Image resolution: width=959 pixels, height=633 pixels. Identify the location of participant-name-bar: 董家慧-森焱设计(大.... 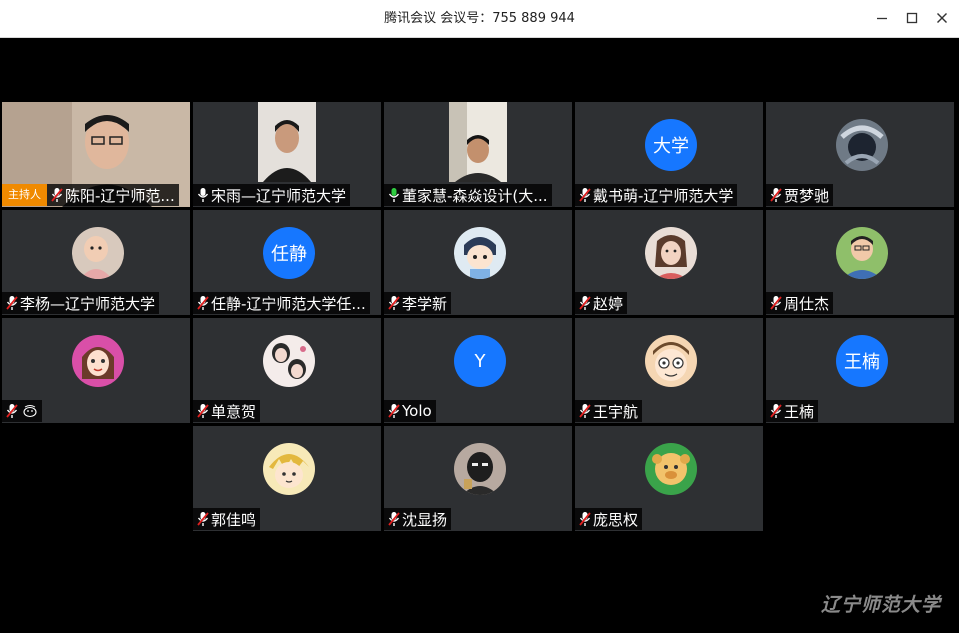
(468, 195).